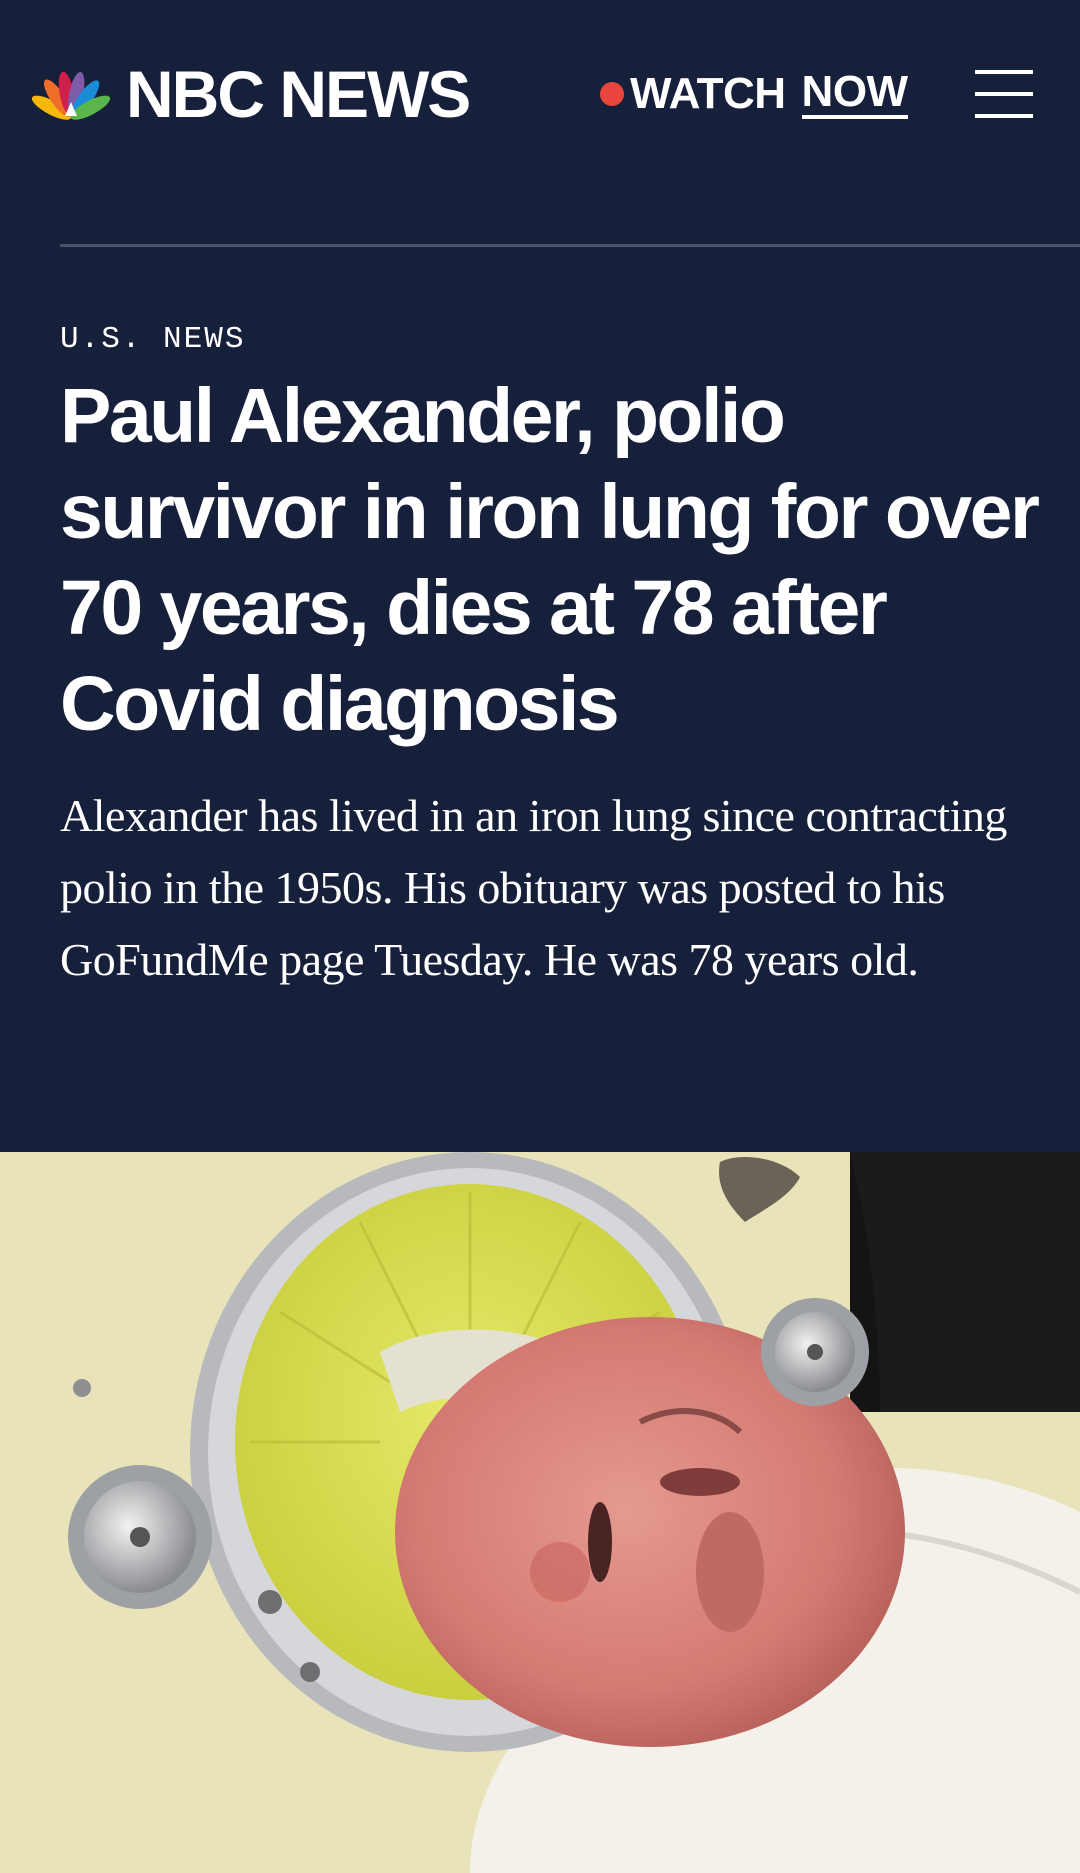  I want to click on hamburger-menu-icon, so click(1004, 94).